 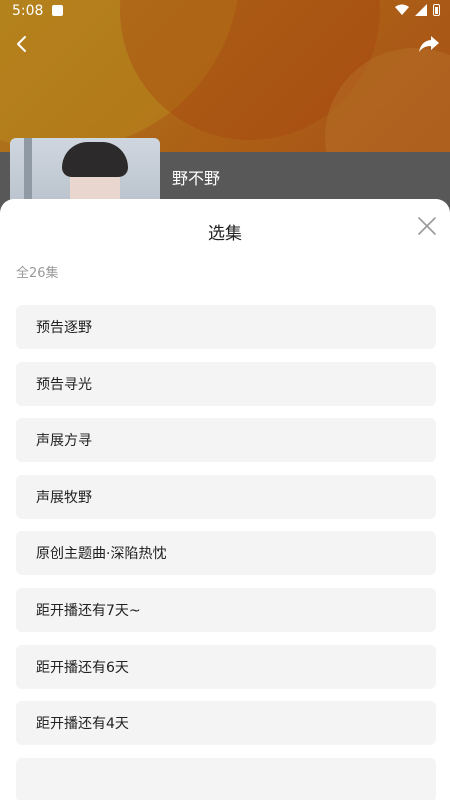 What do you see at coordinates (28, 11) in the screenshot?
I see `status-time: 5:08` at bounding box center [28, 11].